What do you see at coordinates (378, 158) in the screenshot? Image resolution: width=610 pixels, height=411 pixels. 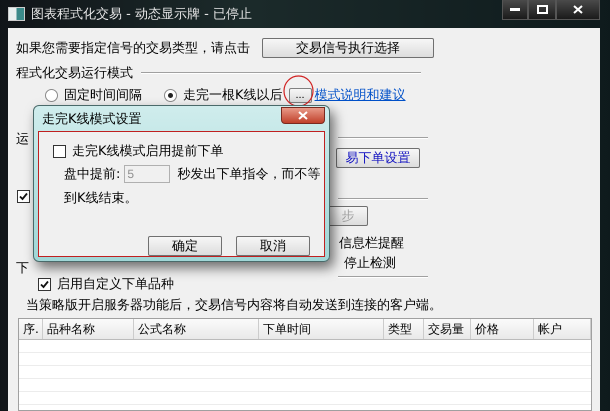 I see `order-settings-button: 易下单设置` at bounding box center [378, 158].